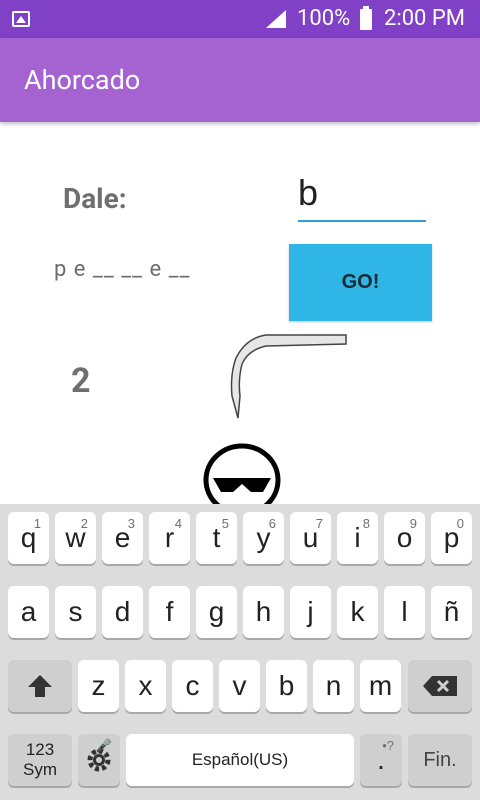 The height and width of the screenshot is (800, 480). I want to click on key-label: t, so click(216, 537).